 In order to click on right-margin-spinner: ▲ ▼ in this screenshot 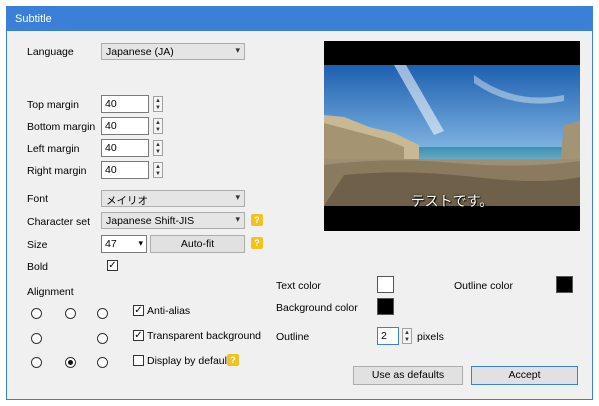, I will do `click(158, 170)`.